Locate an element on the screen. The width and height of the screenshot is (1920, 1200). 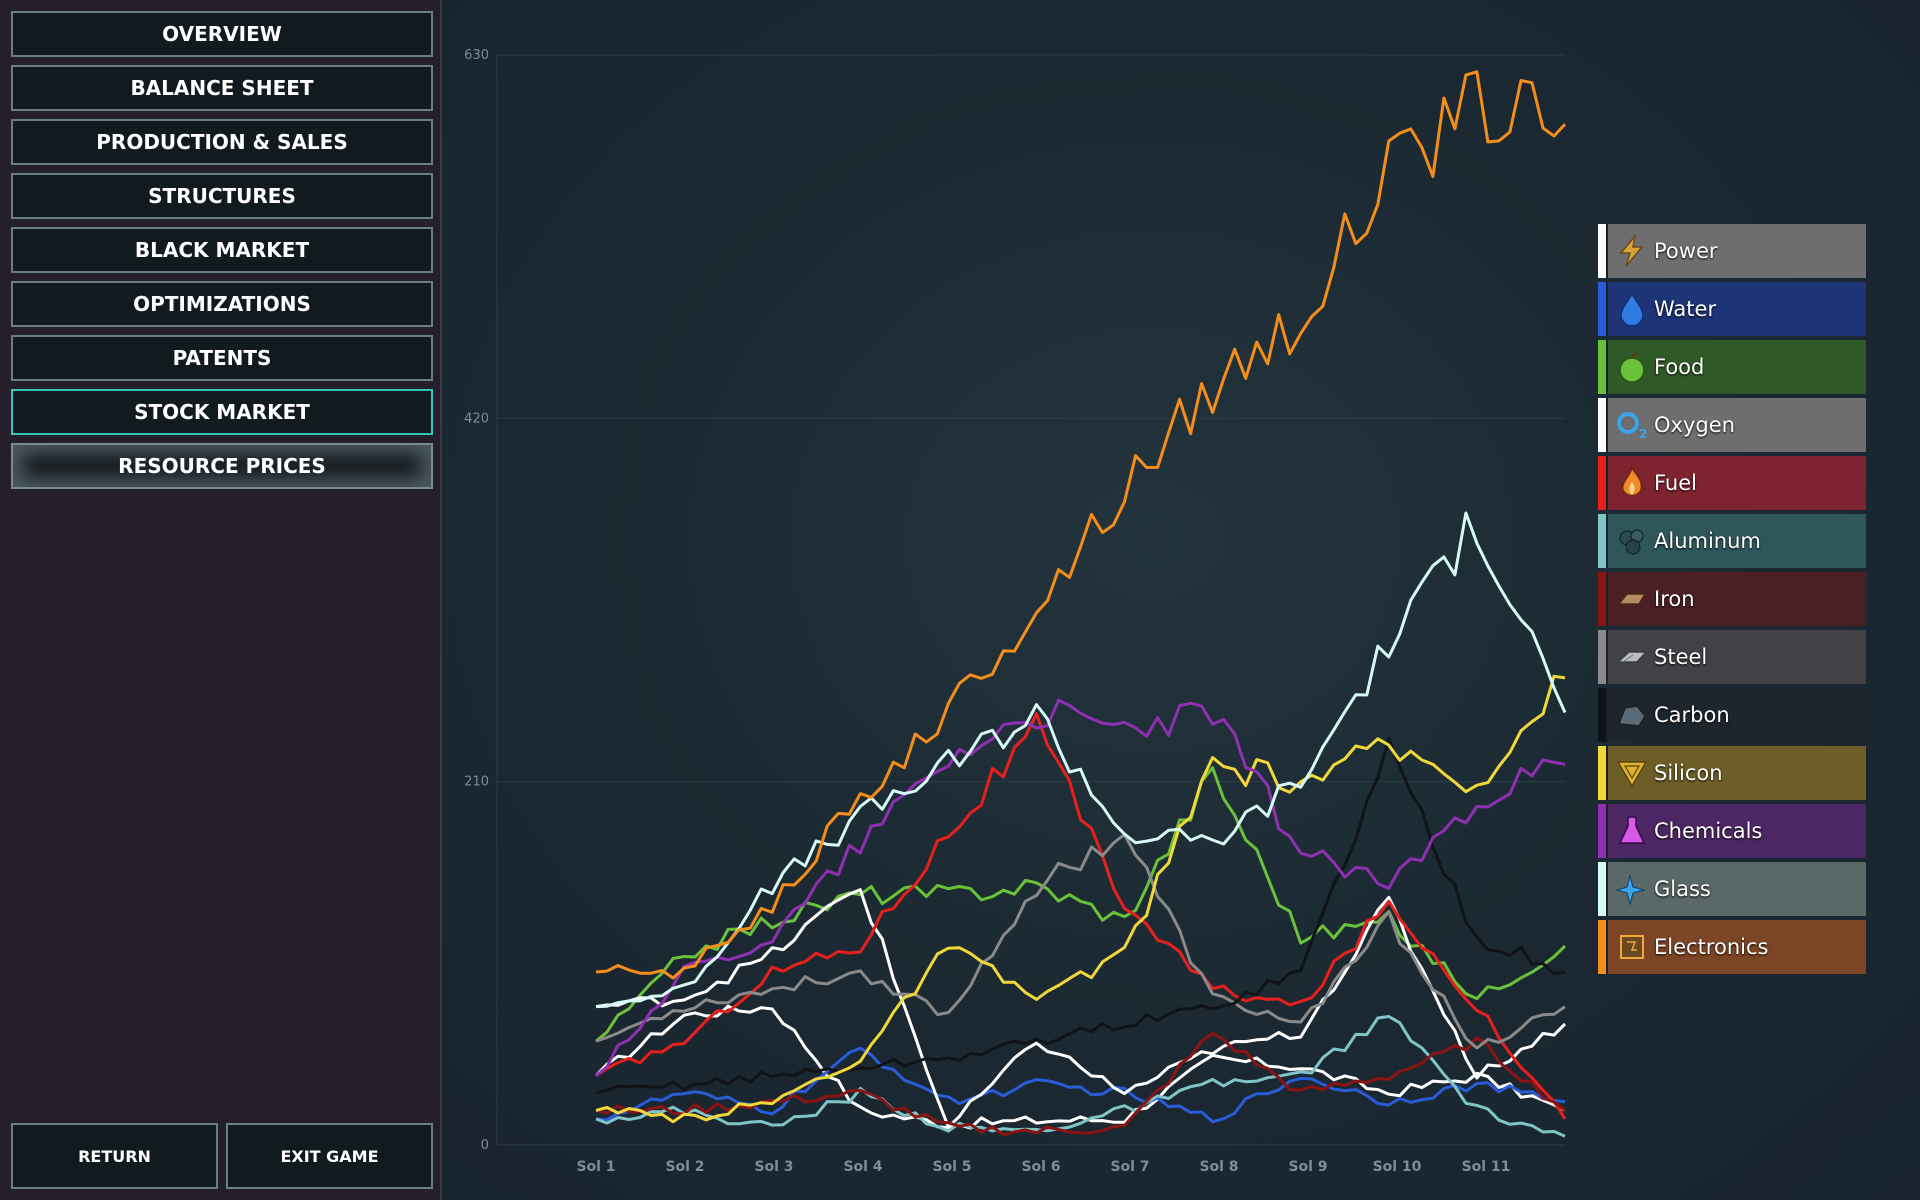
x-tick-label: Sol 1 is located at coordinates (595, 1167).